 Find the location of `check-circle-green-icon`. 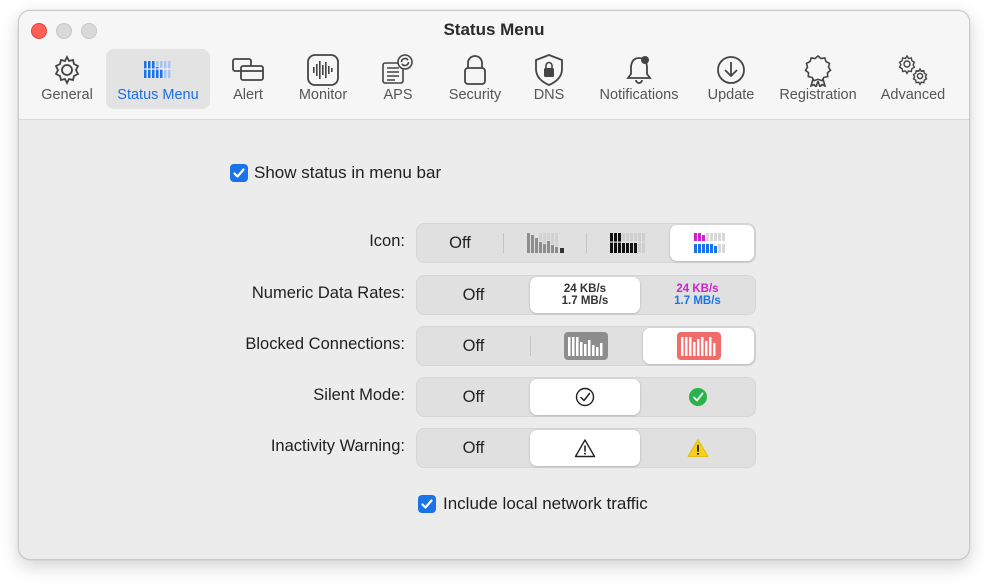

check-circle-green-icon is located at coordinates (697, 397).